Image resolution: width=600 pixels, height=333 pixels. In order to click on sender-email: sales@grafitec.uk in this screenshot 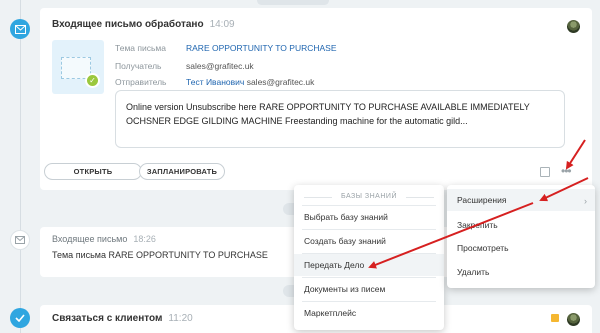, I will do `click(280, 82)`.